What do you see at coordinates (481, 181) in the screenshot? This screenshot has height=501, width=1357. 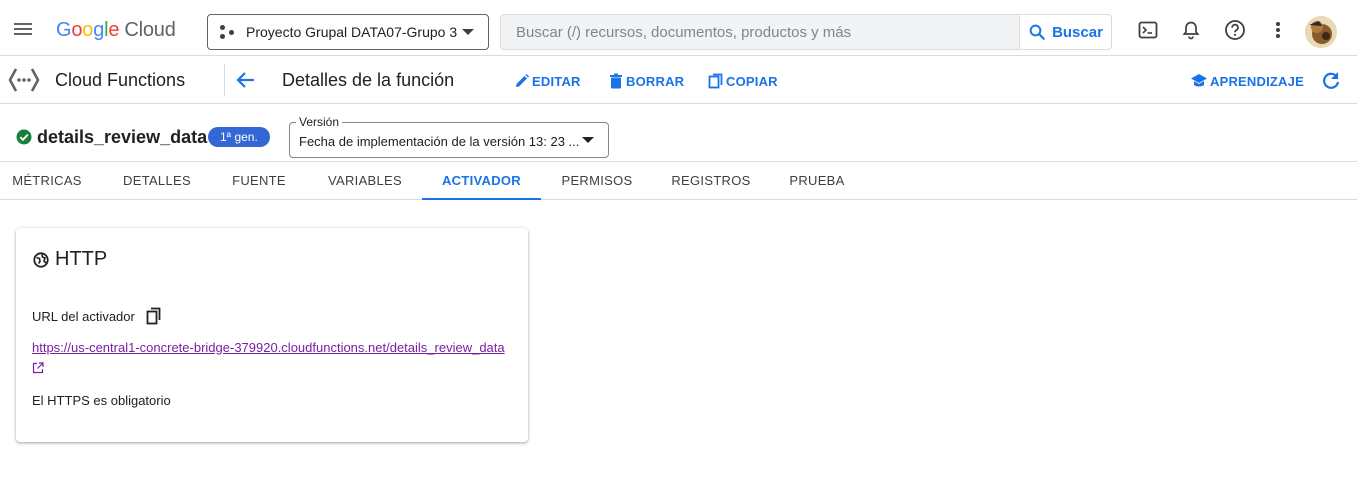 I see `tab-activador: ACTIVADOR` at bounding box center [481, 181].